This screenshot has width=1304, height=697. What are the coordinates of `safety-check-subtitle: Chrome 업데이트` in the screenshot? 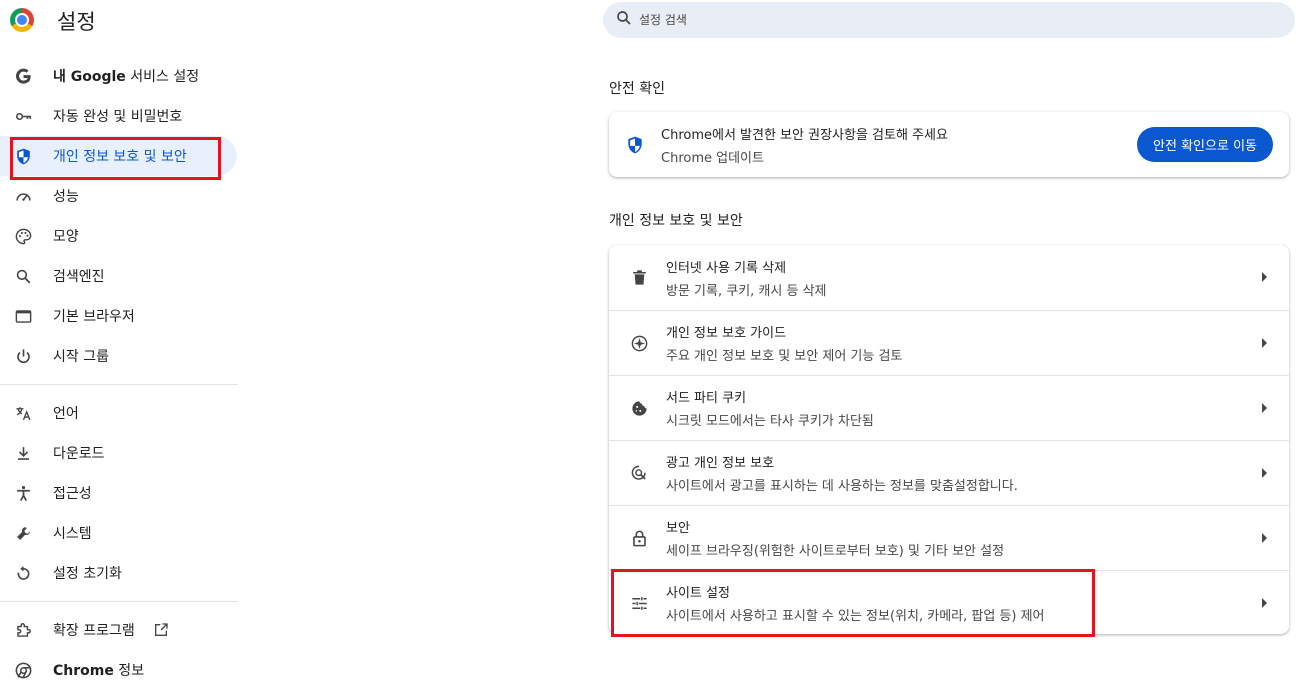 It's located at (712, 158).